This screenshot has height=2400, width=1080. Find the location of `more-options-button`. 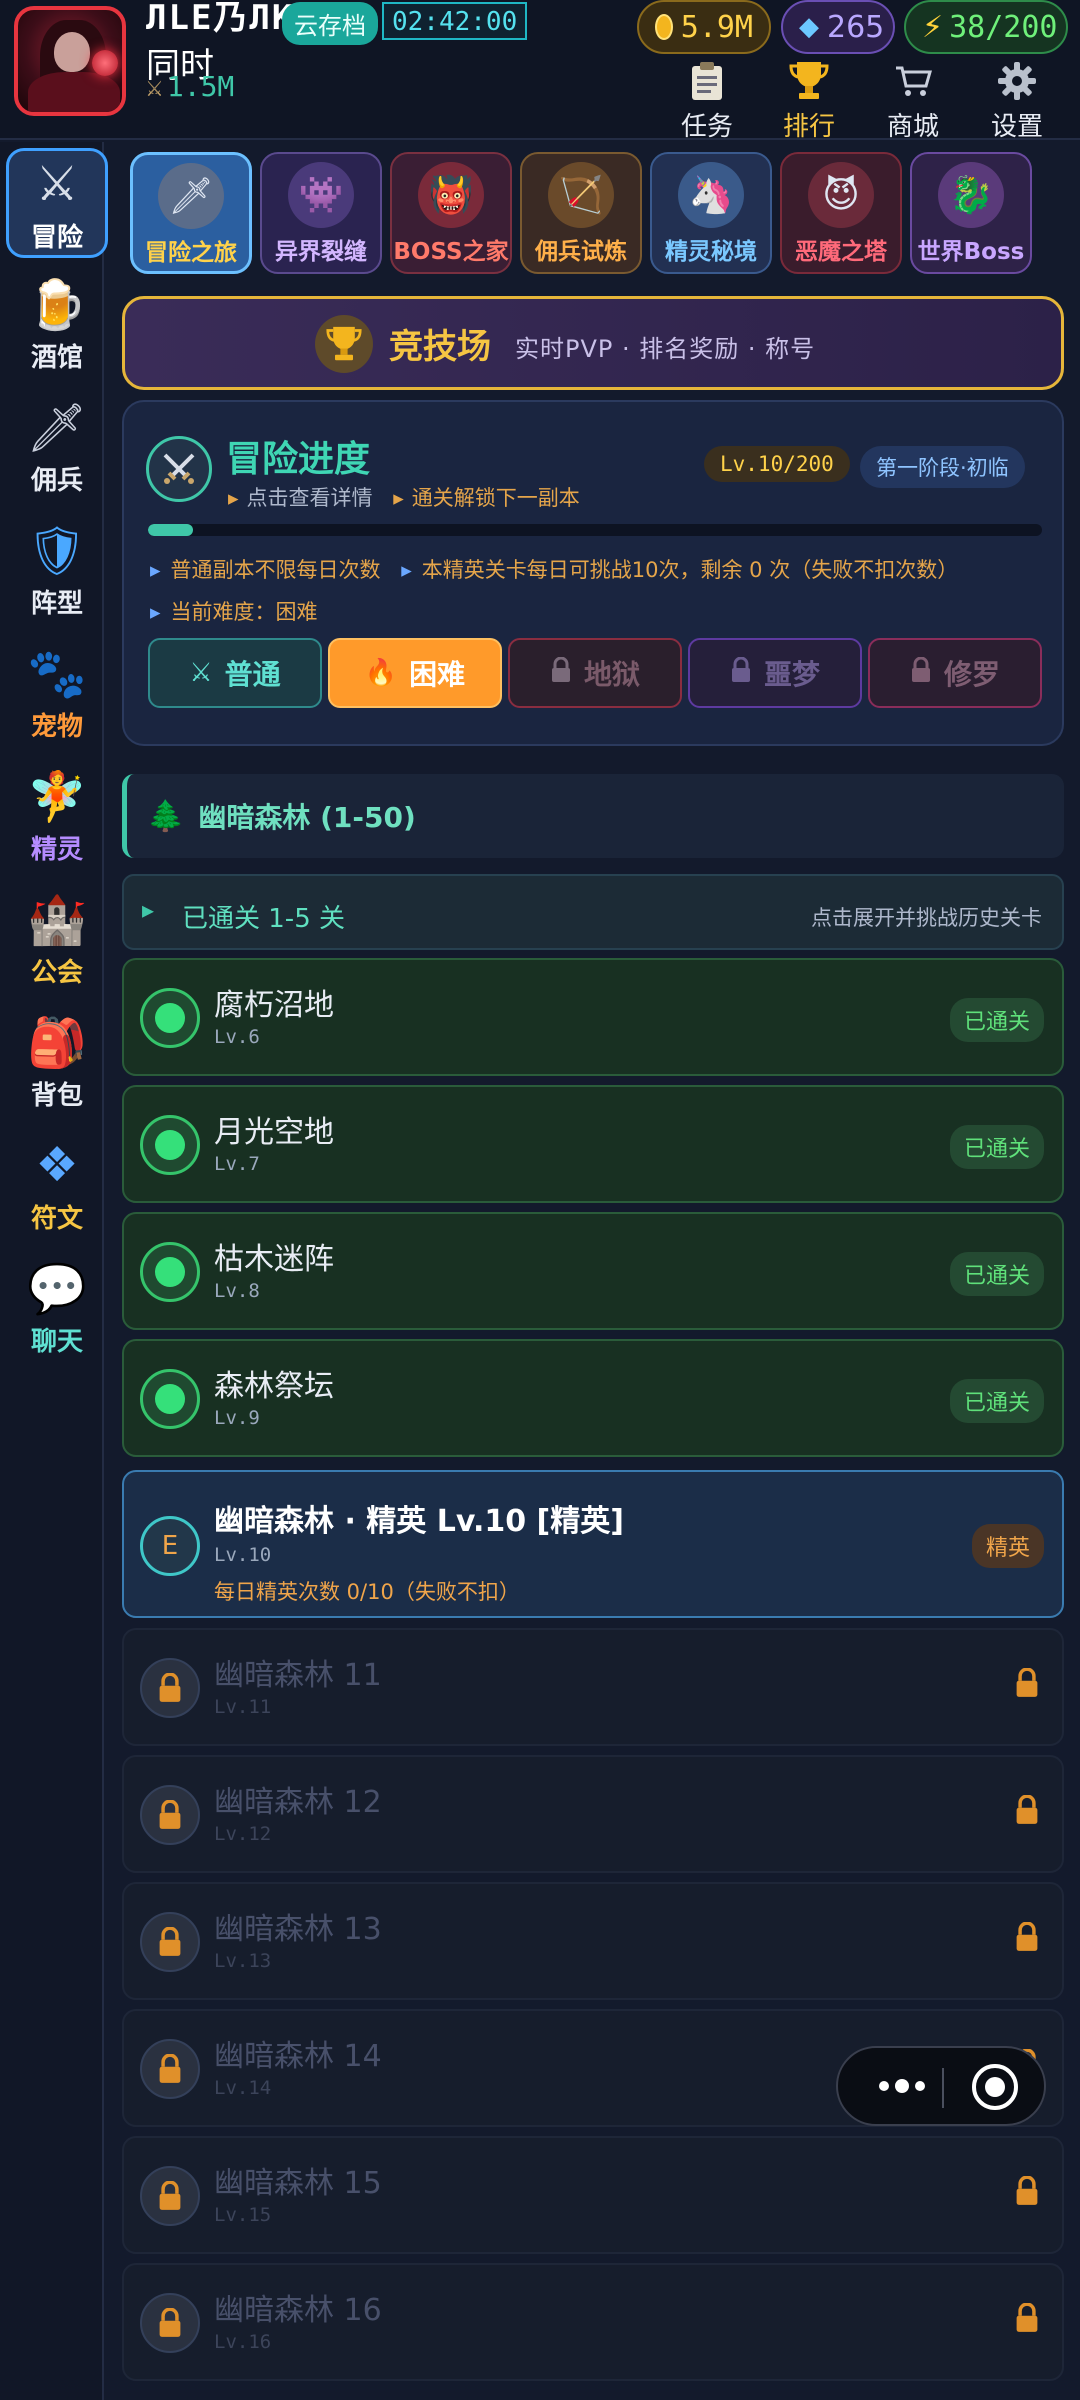

more-options-button is located at coordinates (902, 2086).